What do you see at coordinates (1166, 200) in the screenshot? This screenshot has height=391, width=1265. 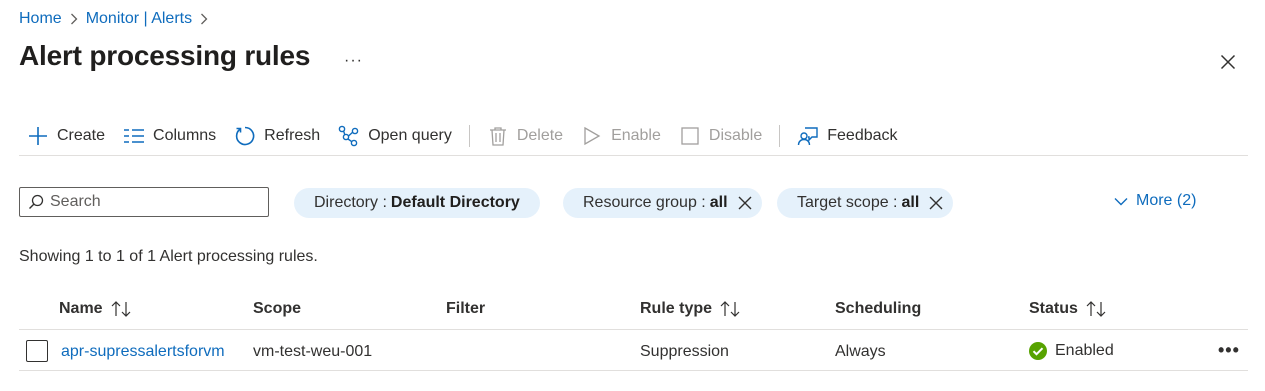 I see `more-filters-label: More (2)` at bounding box center [1166, 200].